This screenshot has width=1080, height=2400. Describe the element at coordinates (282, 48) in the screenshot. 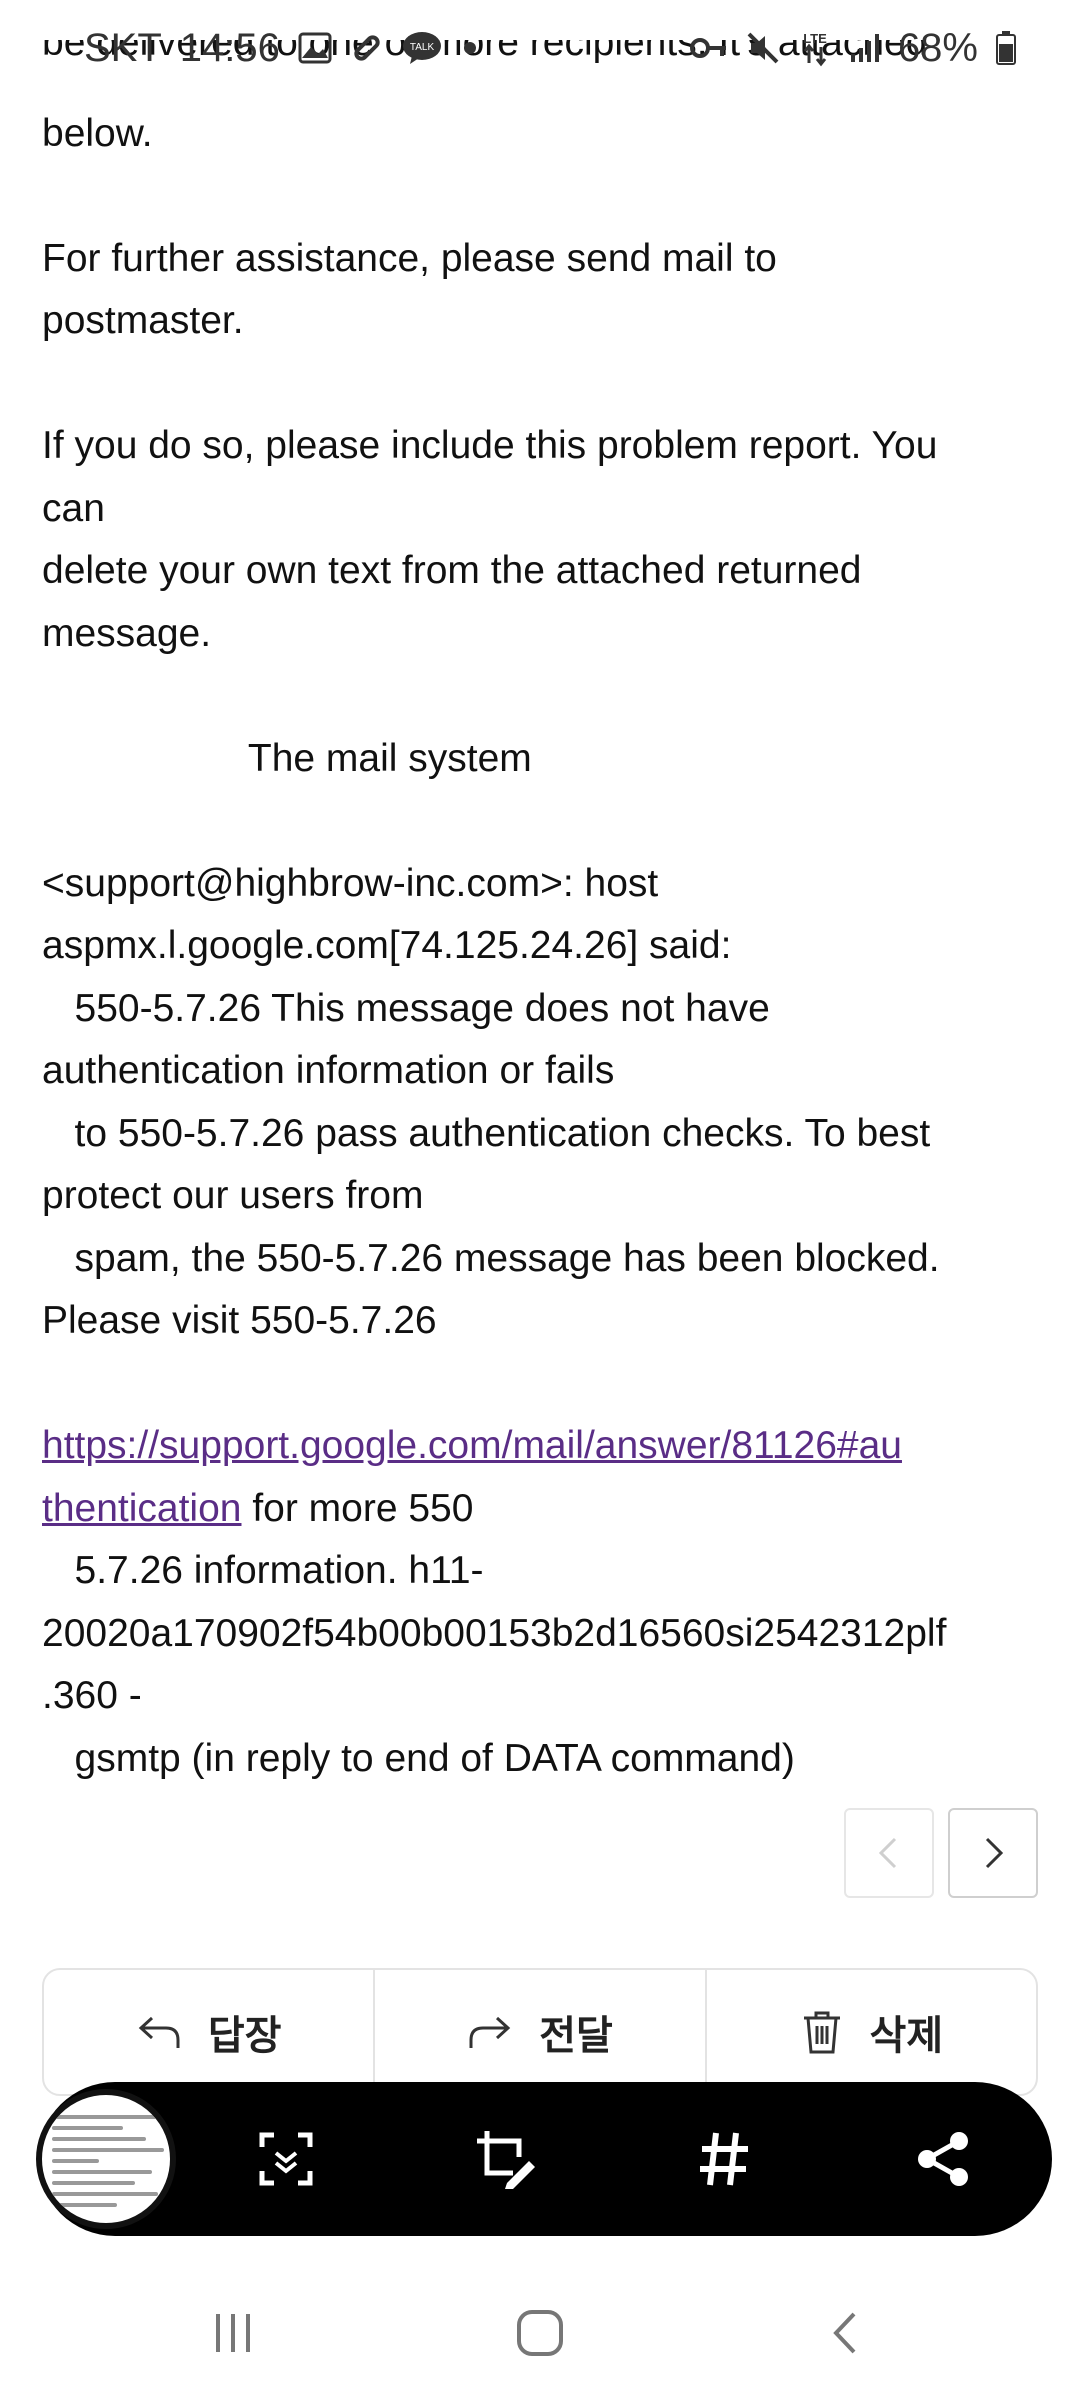

I see `status-left: SKT 14:56 TALK` at that location.